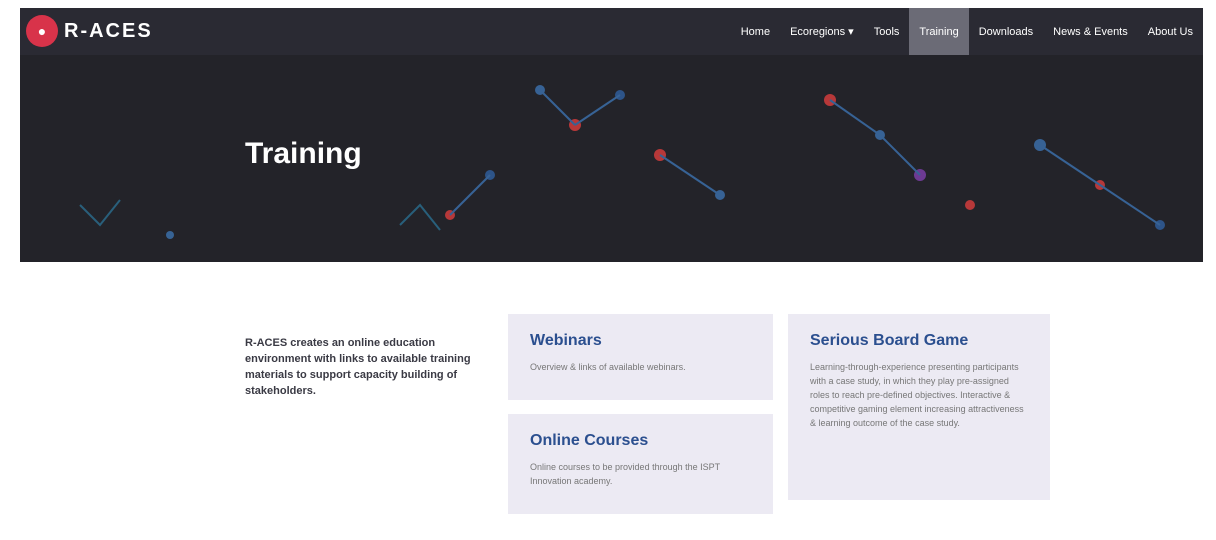 Image resolution: width=1216 pixels, height=540 pixels. What do you see at coordinates (640, 441) in the screenshot?
I see `online-courses-title: Online Courses` at bounding box center [640, 441].